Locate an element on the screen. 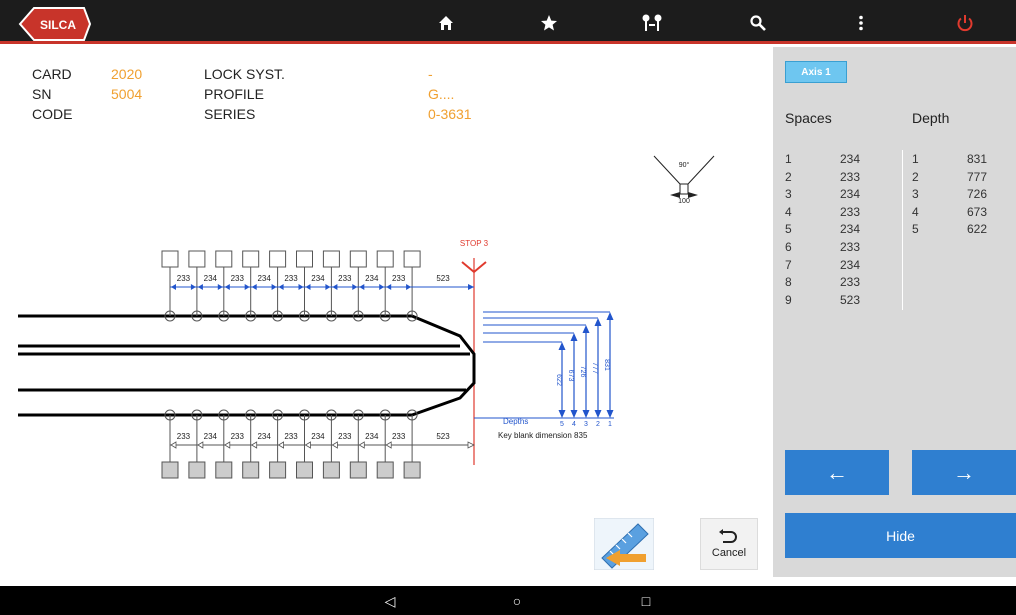  back-icon: ◁ is located at coordinates (390, 601).